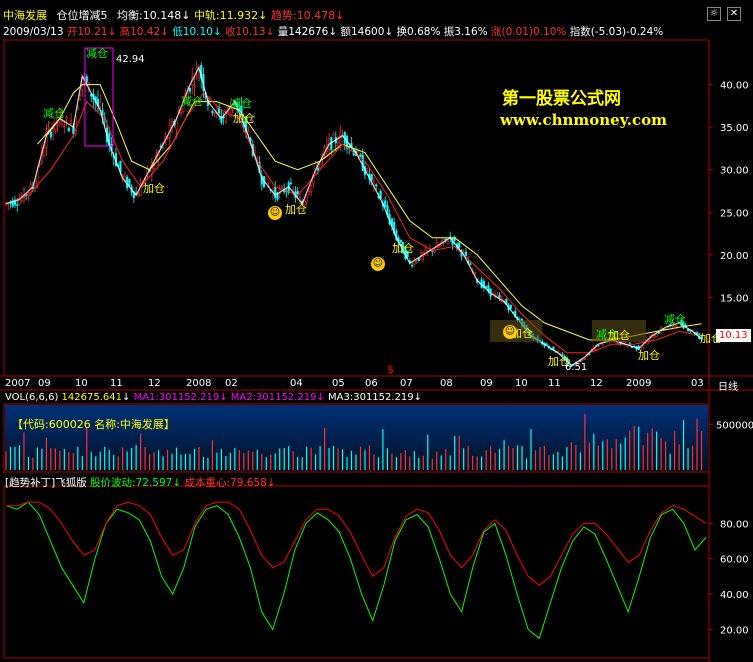 This screenshot has width=753, height=662. Describe the element at coordinates (93, 424) in the screenshot. I see `stock-code-info: 【代码:600026 名称:中海发展】` at that location.